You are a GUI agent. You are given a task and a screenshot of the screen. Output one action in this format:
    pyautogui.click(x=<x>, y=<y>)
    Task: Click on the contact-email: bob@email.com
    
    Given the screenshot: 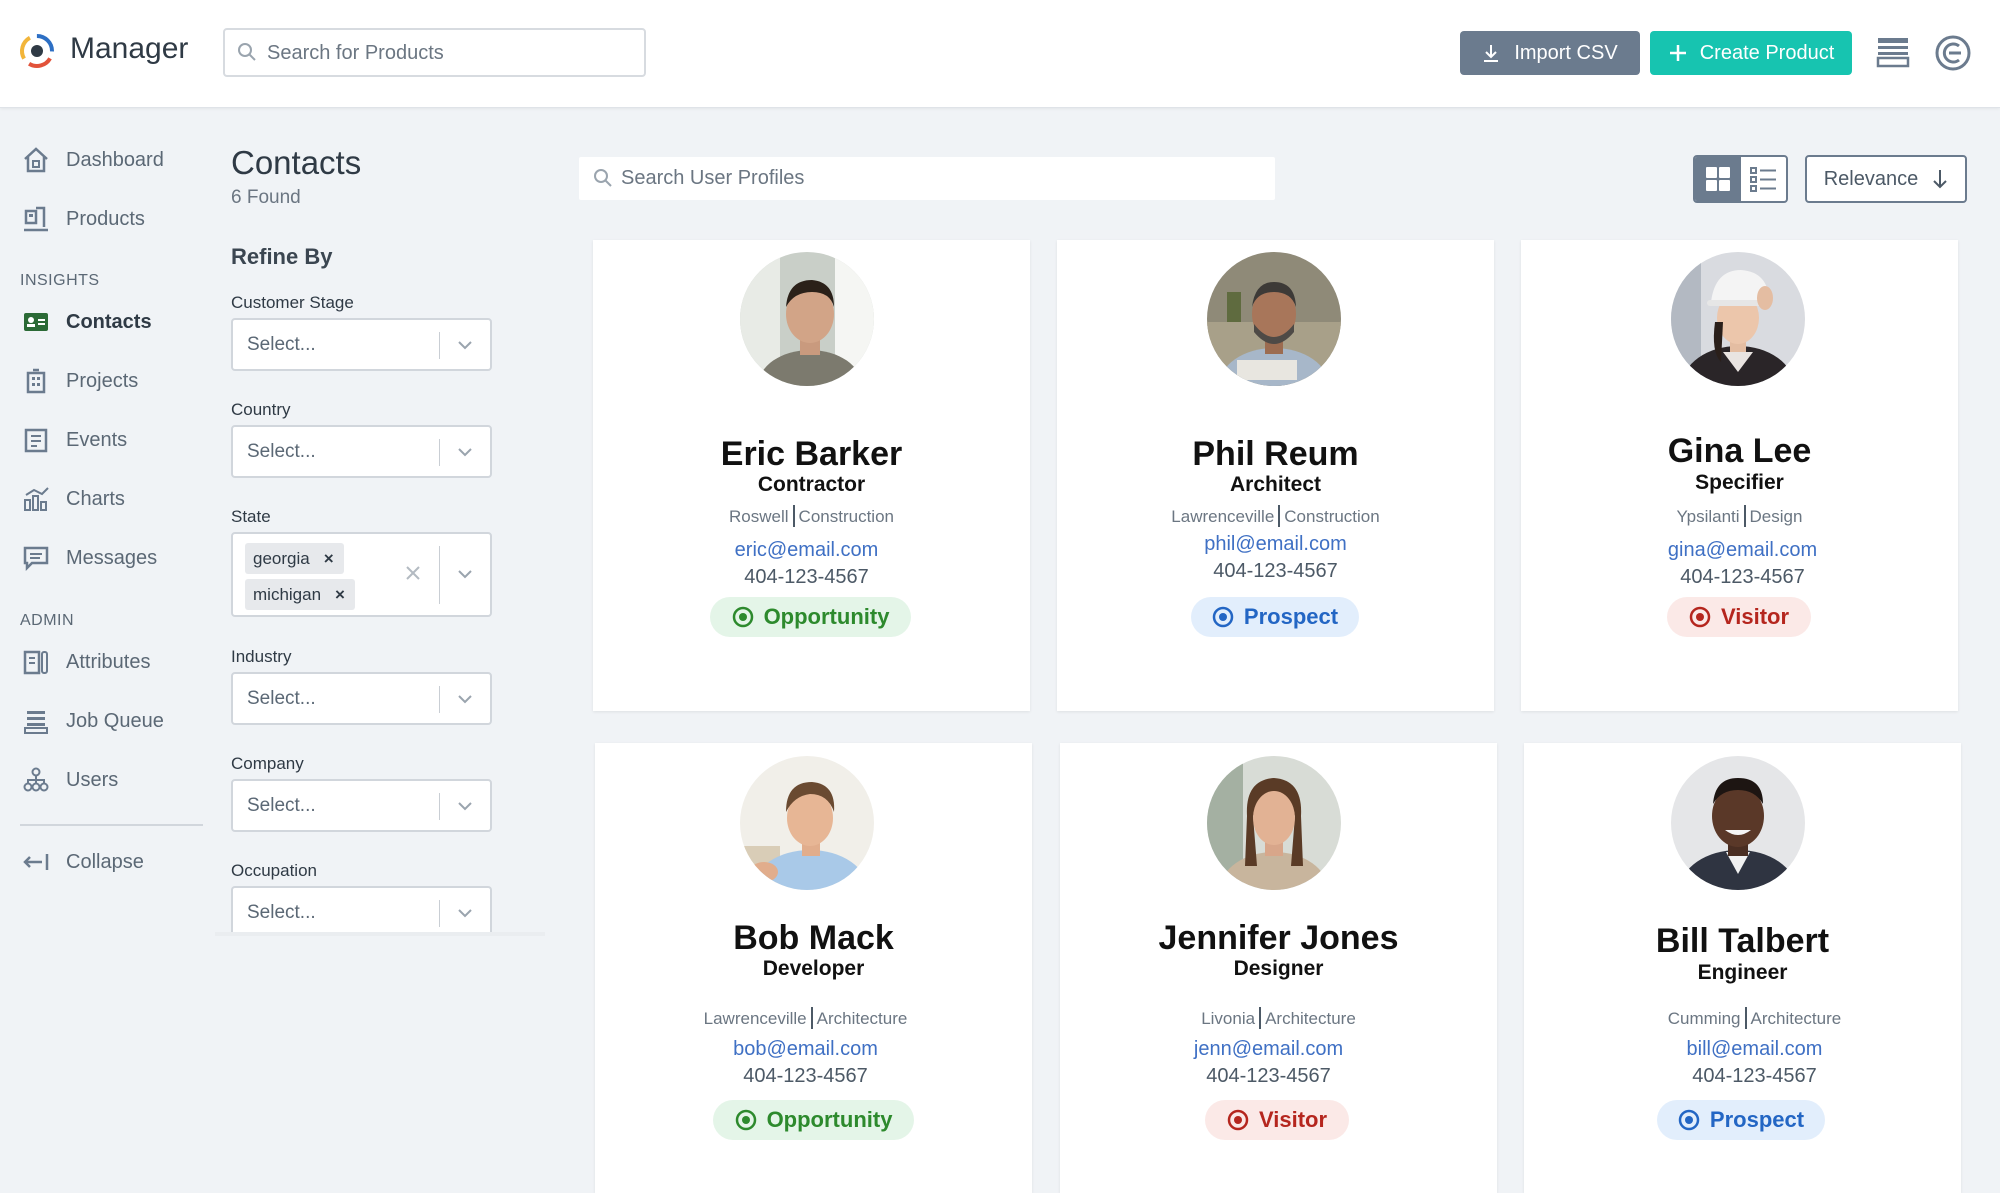 What is the action you would take?
    pyautogui.click(x=813, y=1049)
    